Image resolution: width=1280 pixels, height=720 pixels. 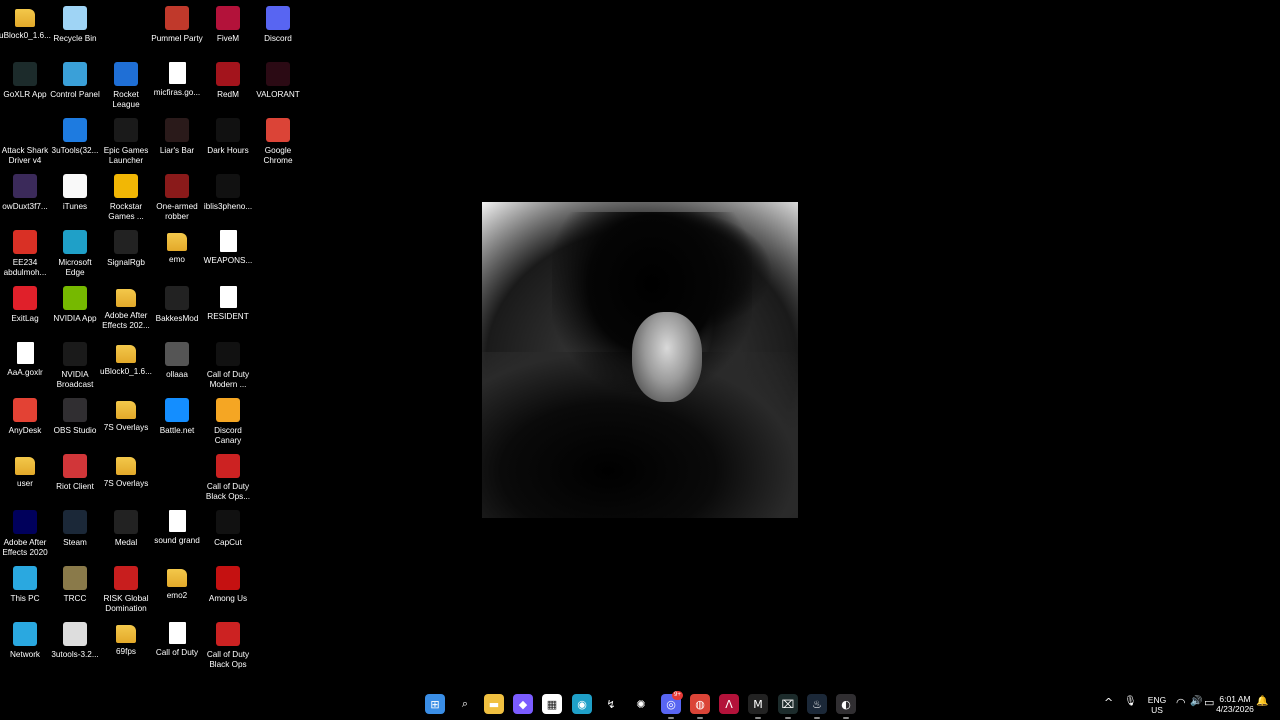 I want to click on wallpaper-image, so click(x=640, y=360).